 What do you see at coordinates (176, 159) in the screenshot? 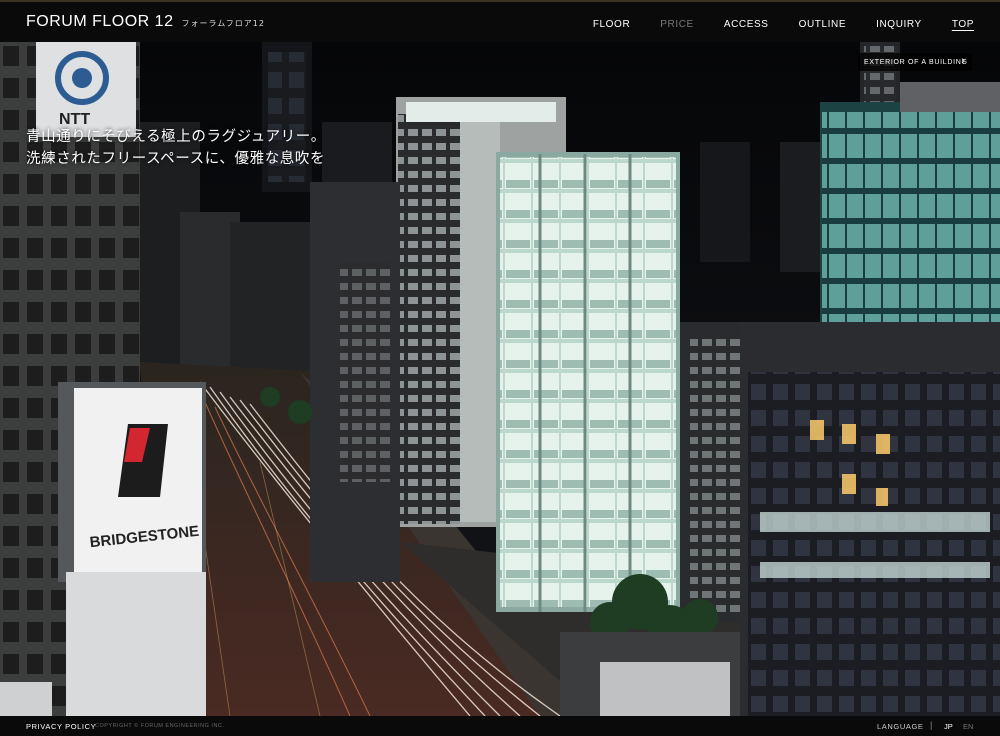
I see `catchcopy-line-2: 洗練されたフリースペースに、優雅な息吹を` at bounding box center [176, 159].